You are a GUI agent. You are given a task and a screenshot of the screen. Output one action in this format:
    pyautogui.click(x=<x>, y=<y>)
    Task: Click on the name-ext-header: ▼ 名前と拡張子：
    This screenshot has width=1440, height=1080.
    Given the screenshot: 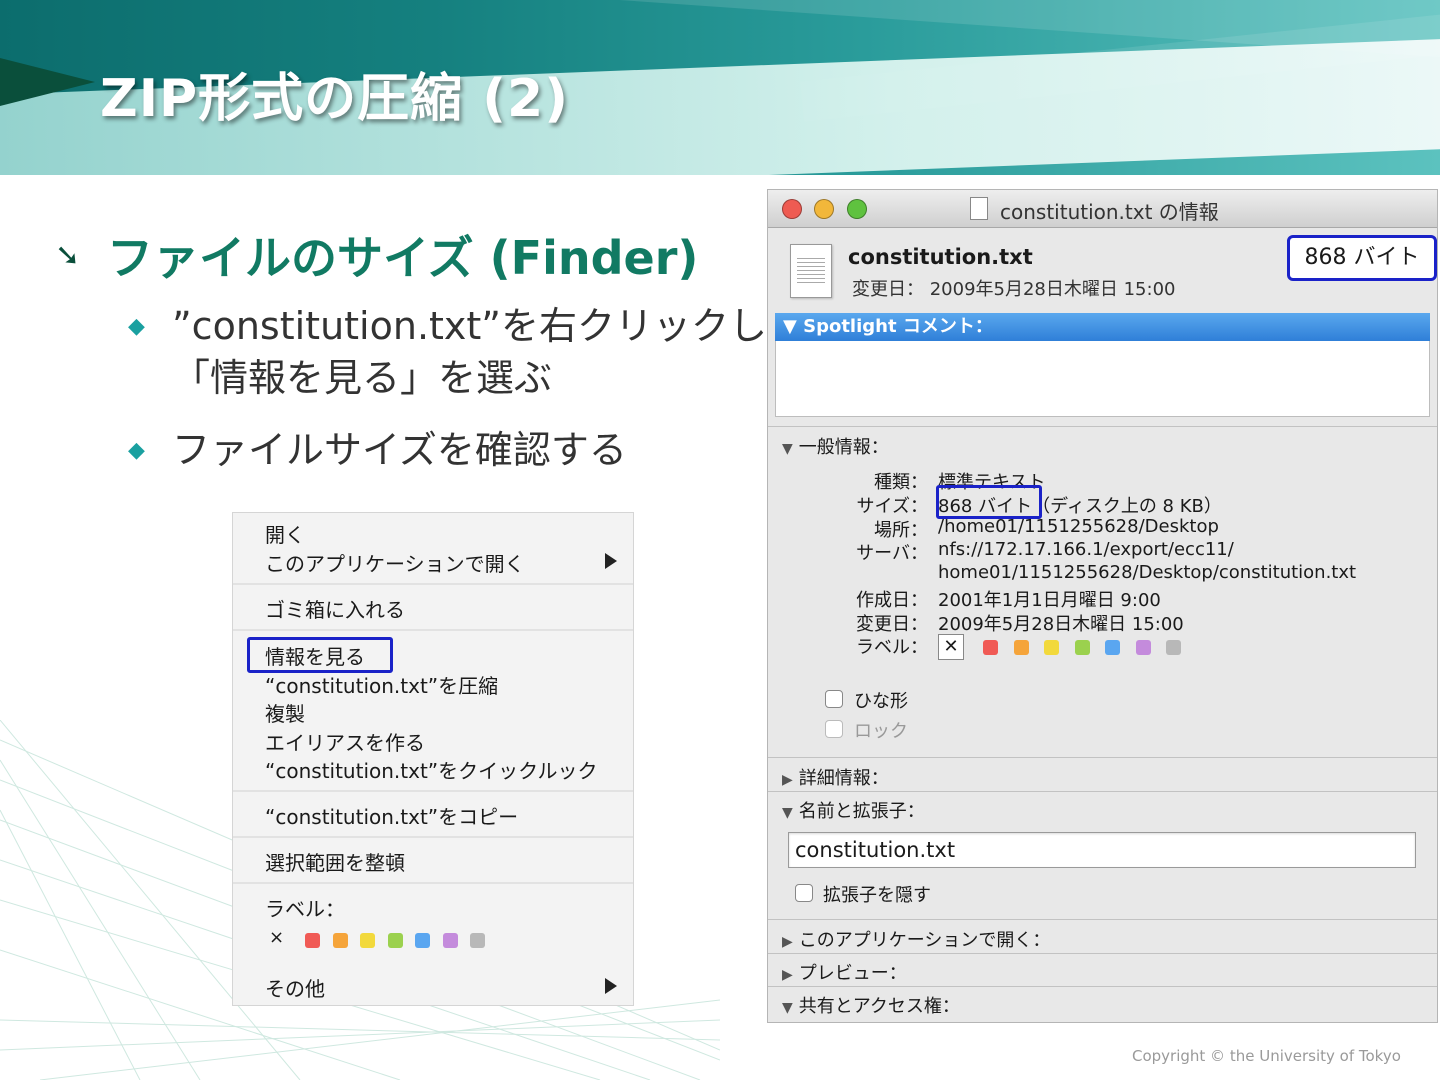 What is the action you would take?
    pyautogui.click(x=853, y=810)
    